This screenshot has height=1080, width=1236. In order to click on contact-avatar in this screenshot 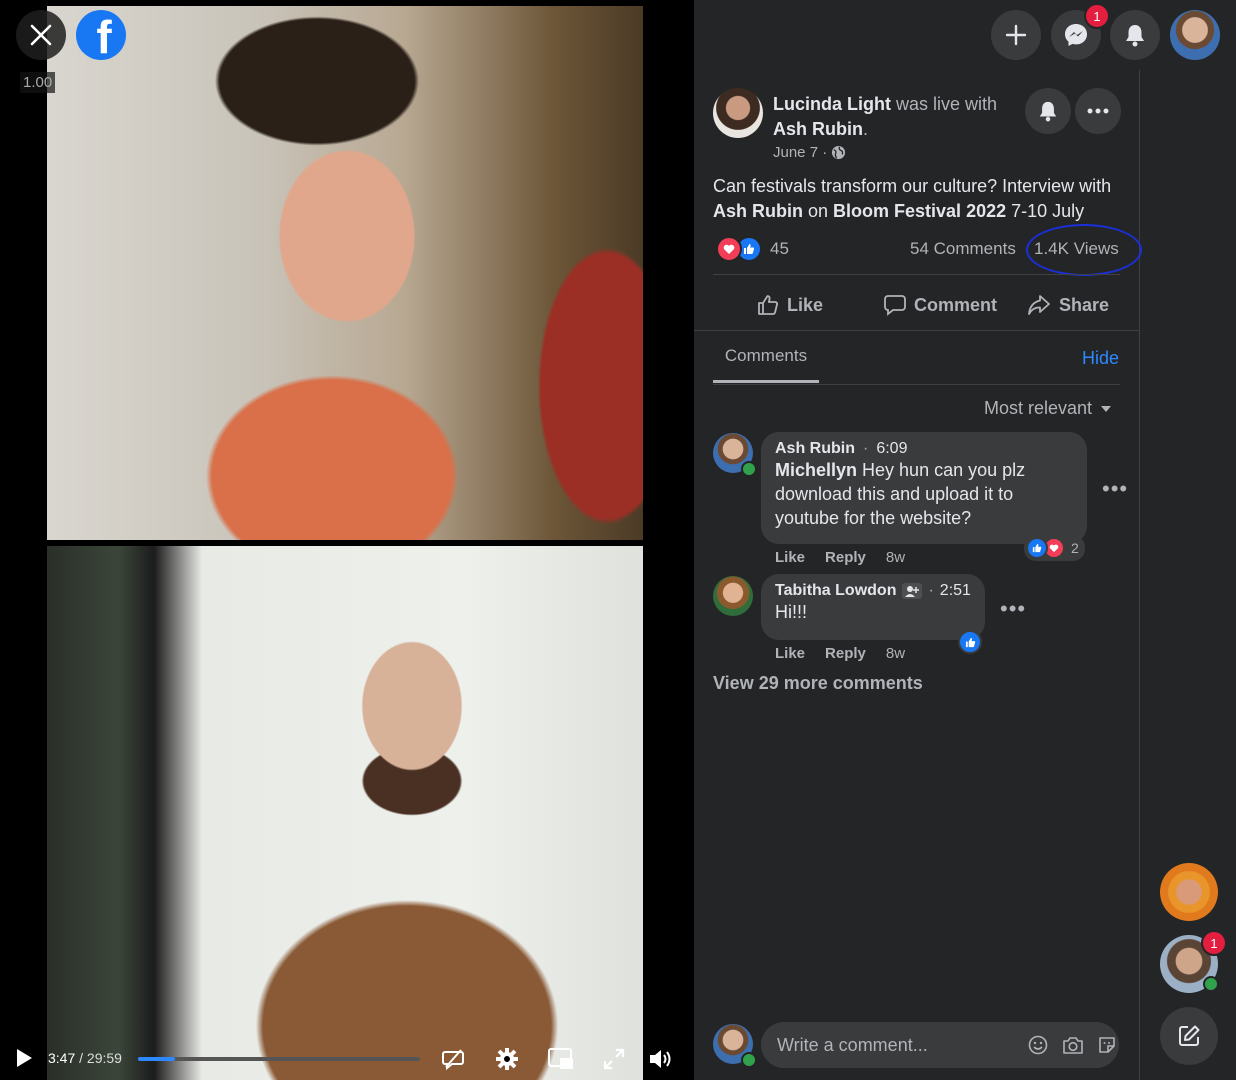, I will do `click(1189, 892)`.